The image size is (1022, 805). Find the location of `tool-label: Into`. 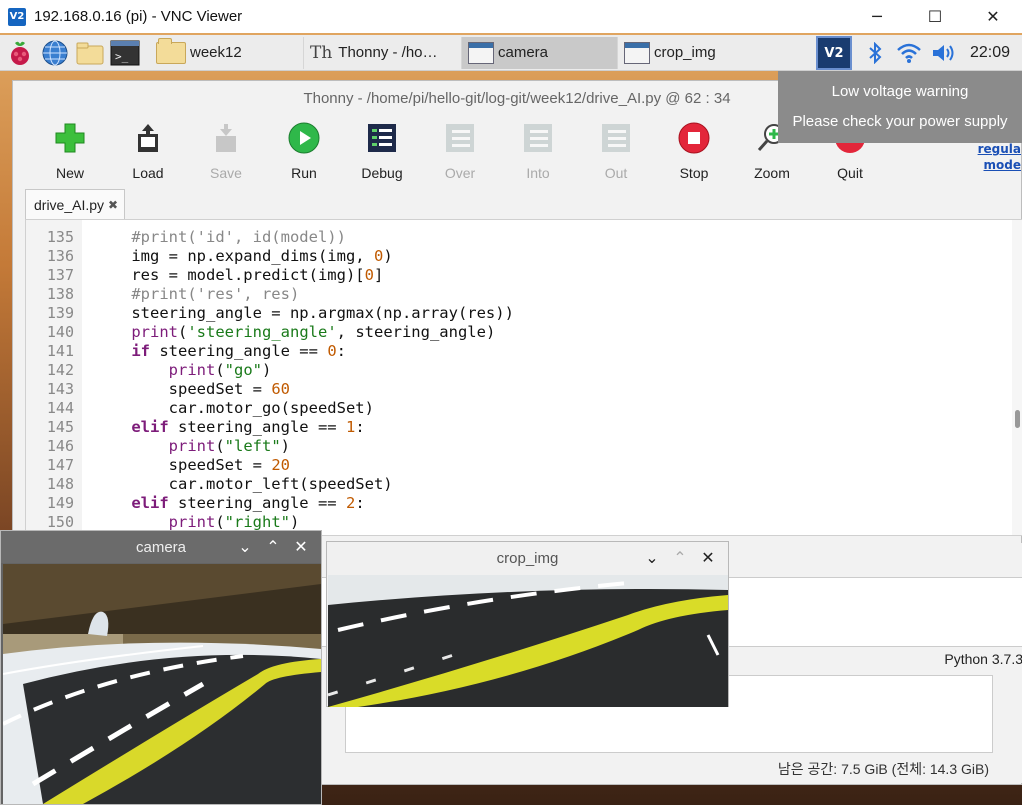

tool-label: Into is located at coordinates (538, 173).